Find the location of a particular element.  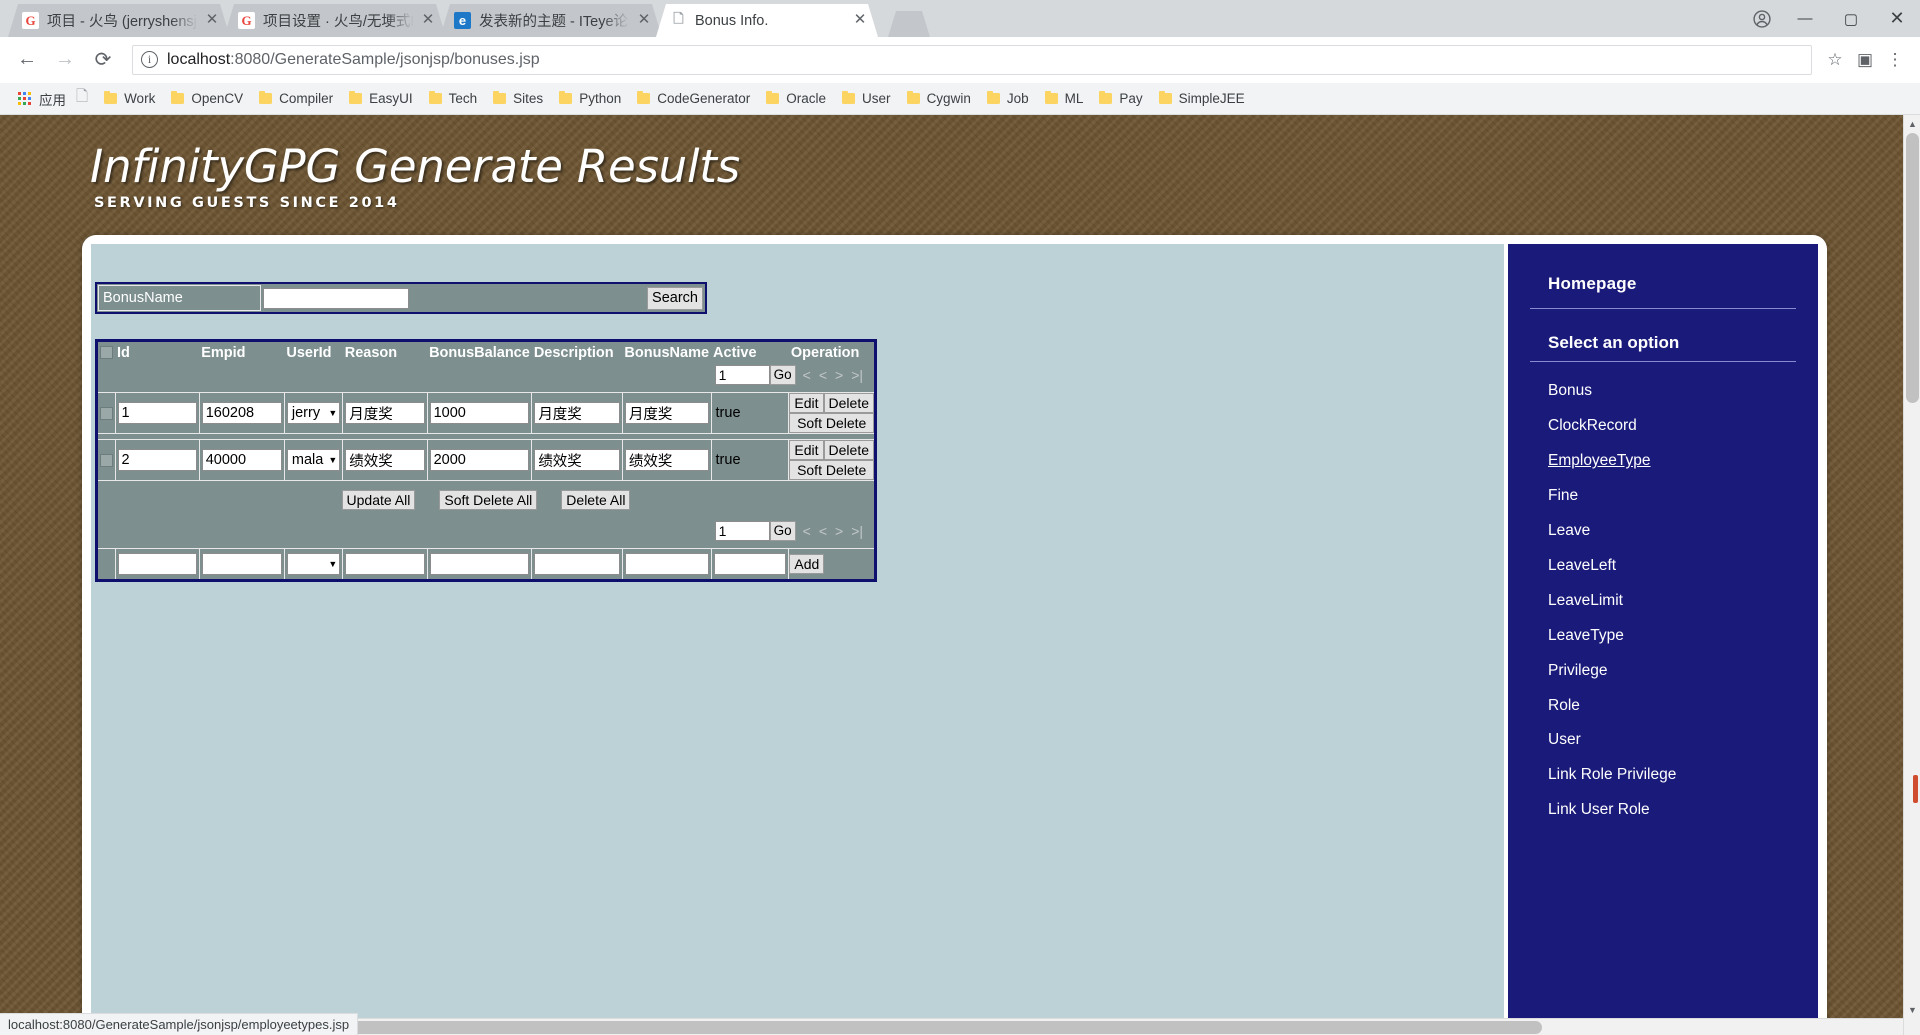

bonusname-input: 绩效奖 is located at coordinates (666, 460).